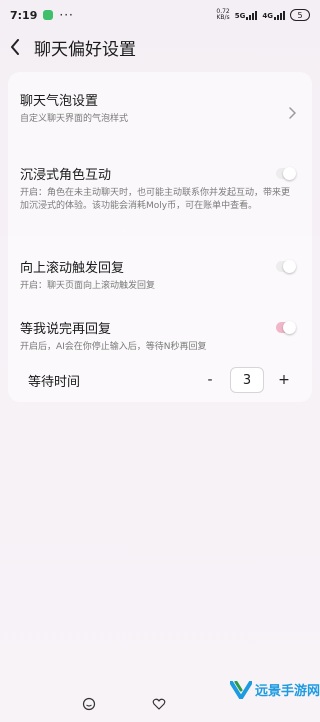 The image size is (320, 722). What do you see at coordinates (48, 15) in the screenshot?
I see `app-notification-icon` at bounding box center [48, 15].